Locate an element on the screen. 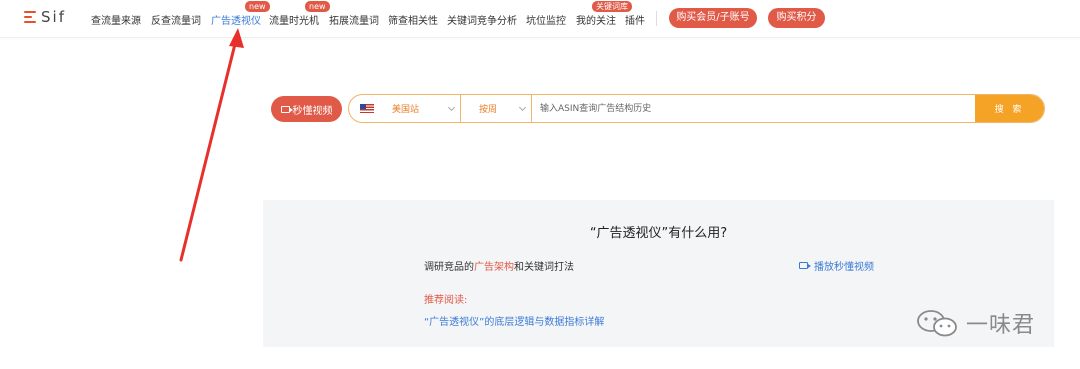  play-video-link: 播放秒懂视频 is located at coordinates (836, 265).